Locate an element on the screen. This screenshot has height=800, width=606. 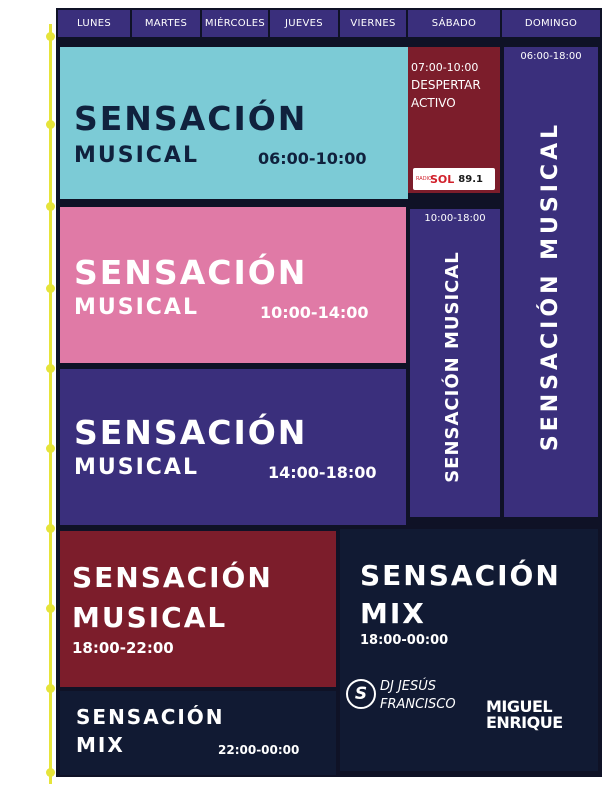
program-block-evening: SENSACIÓN MUSICAL 18:00-22:00 is located at coordinates (198, 609).